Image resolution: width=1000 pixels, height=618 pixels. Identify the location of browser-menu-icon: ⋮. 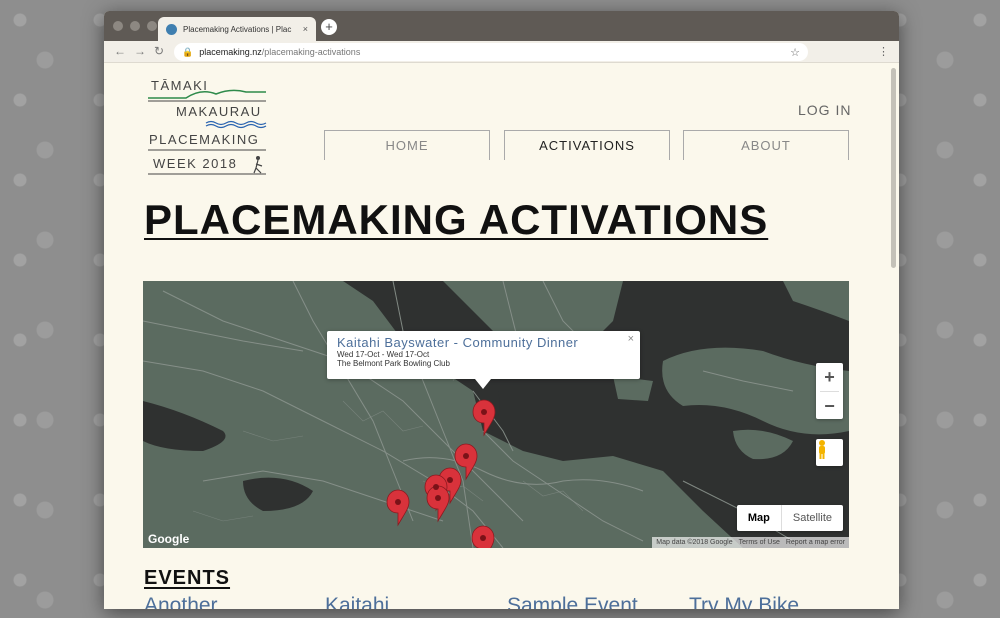
(883, 51).